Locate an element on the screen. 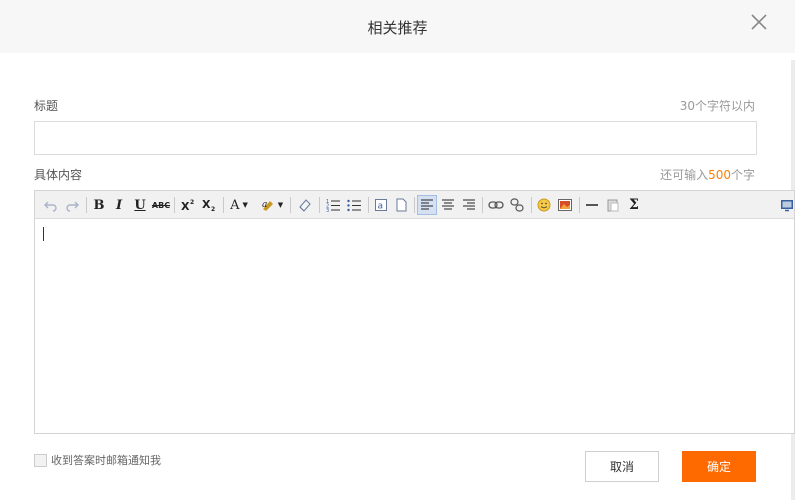 This screenshot has height=500, width=795. horizontal-rule-icon is located at coordinates (592, 205).